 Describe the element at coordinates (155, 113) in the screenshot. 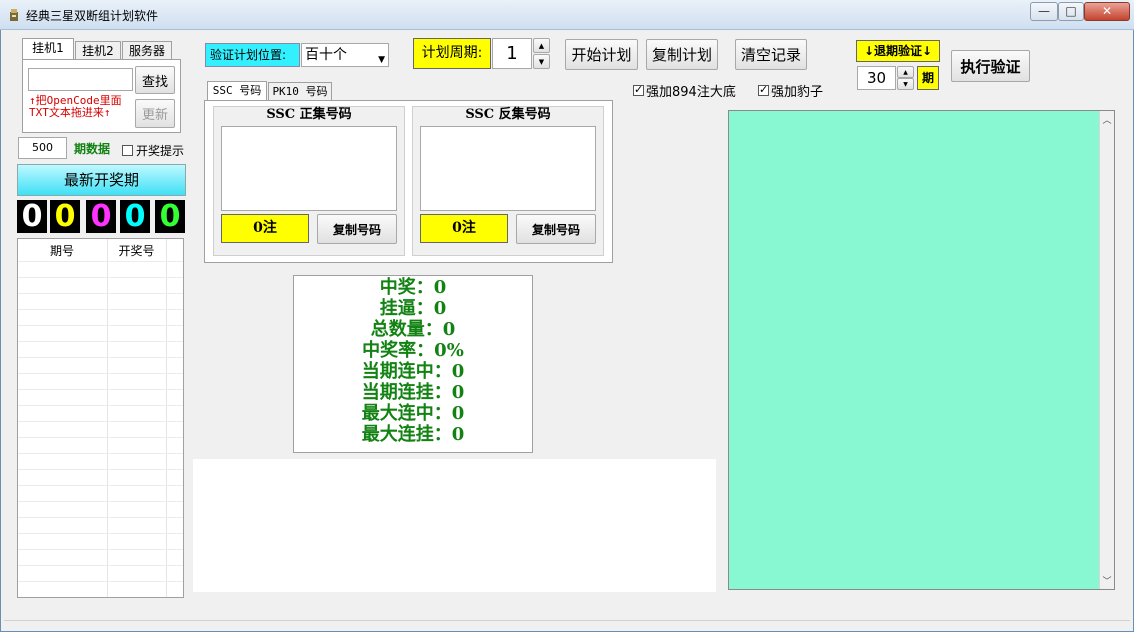

I see `update-button: 更新` at that location.